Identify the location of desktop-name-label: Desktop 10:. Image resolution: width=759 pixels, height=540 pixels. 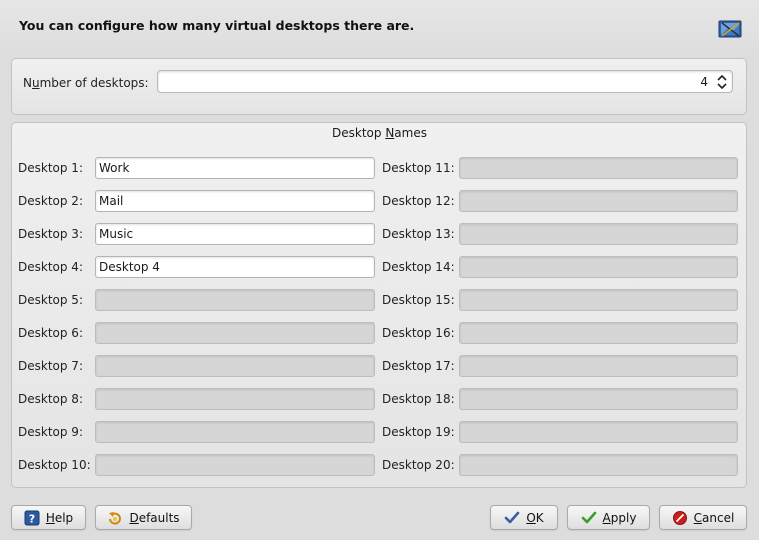
(54, 465).